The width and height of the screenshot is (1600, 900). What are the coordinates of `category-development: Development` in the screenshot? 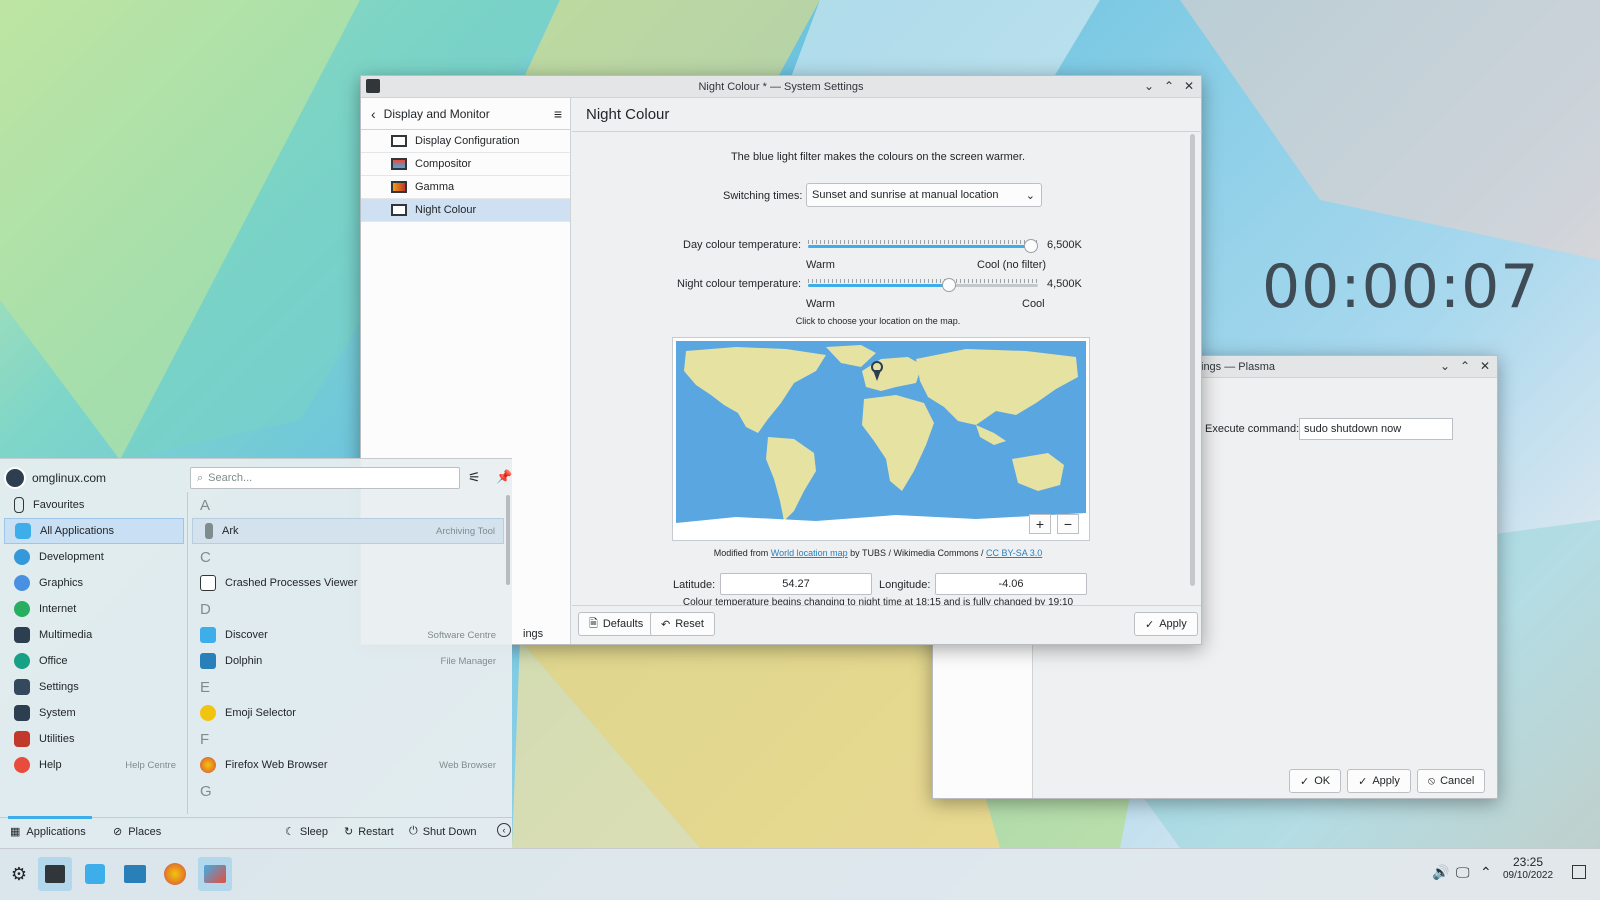 It's located at (94, 557).